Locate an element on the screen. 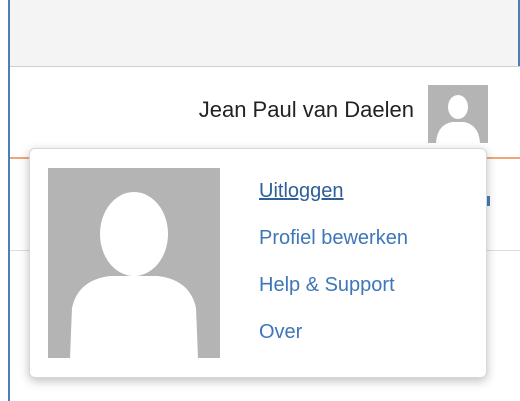 The image size is (520, 401). edit-profile-link: Profiel bewerken is located at coordinates (333, 238).